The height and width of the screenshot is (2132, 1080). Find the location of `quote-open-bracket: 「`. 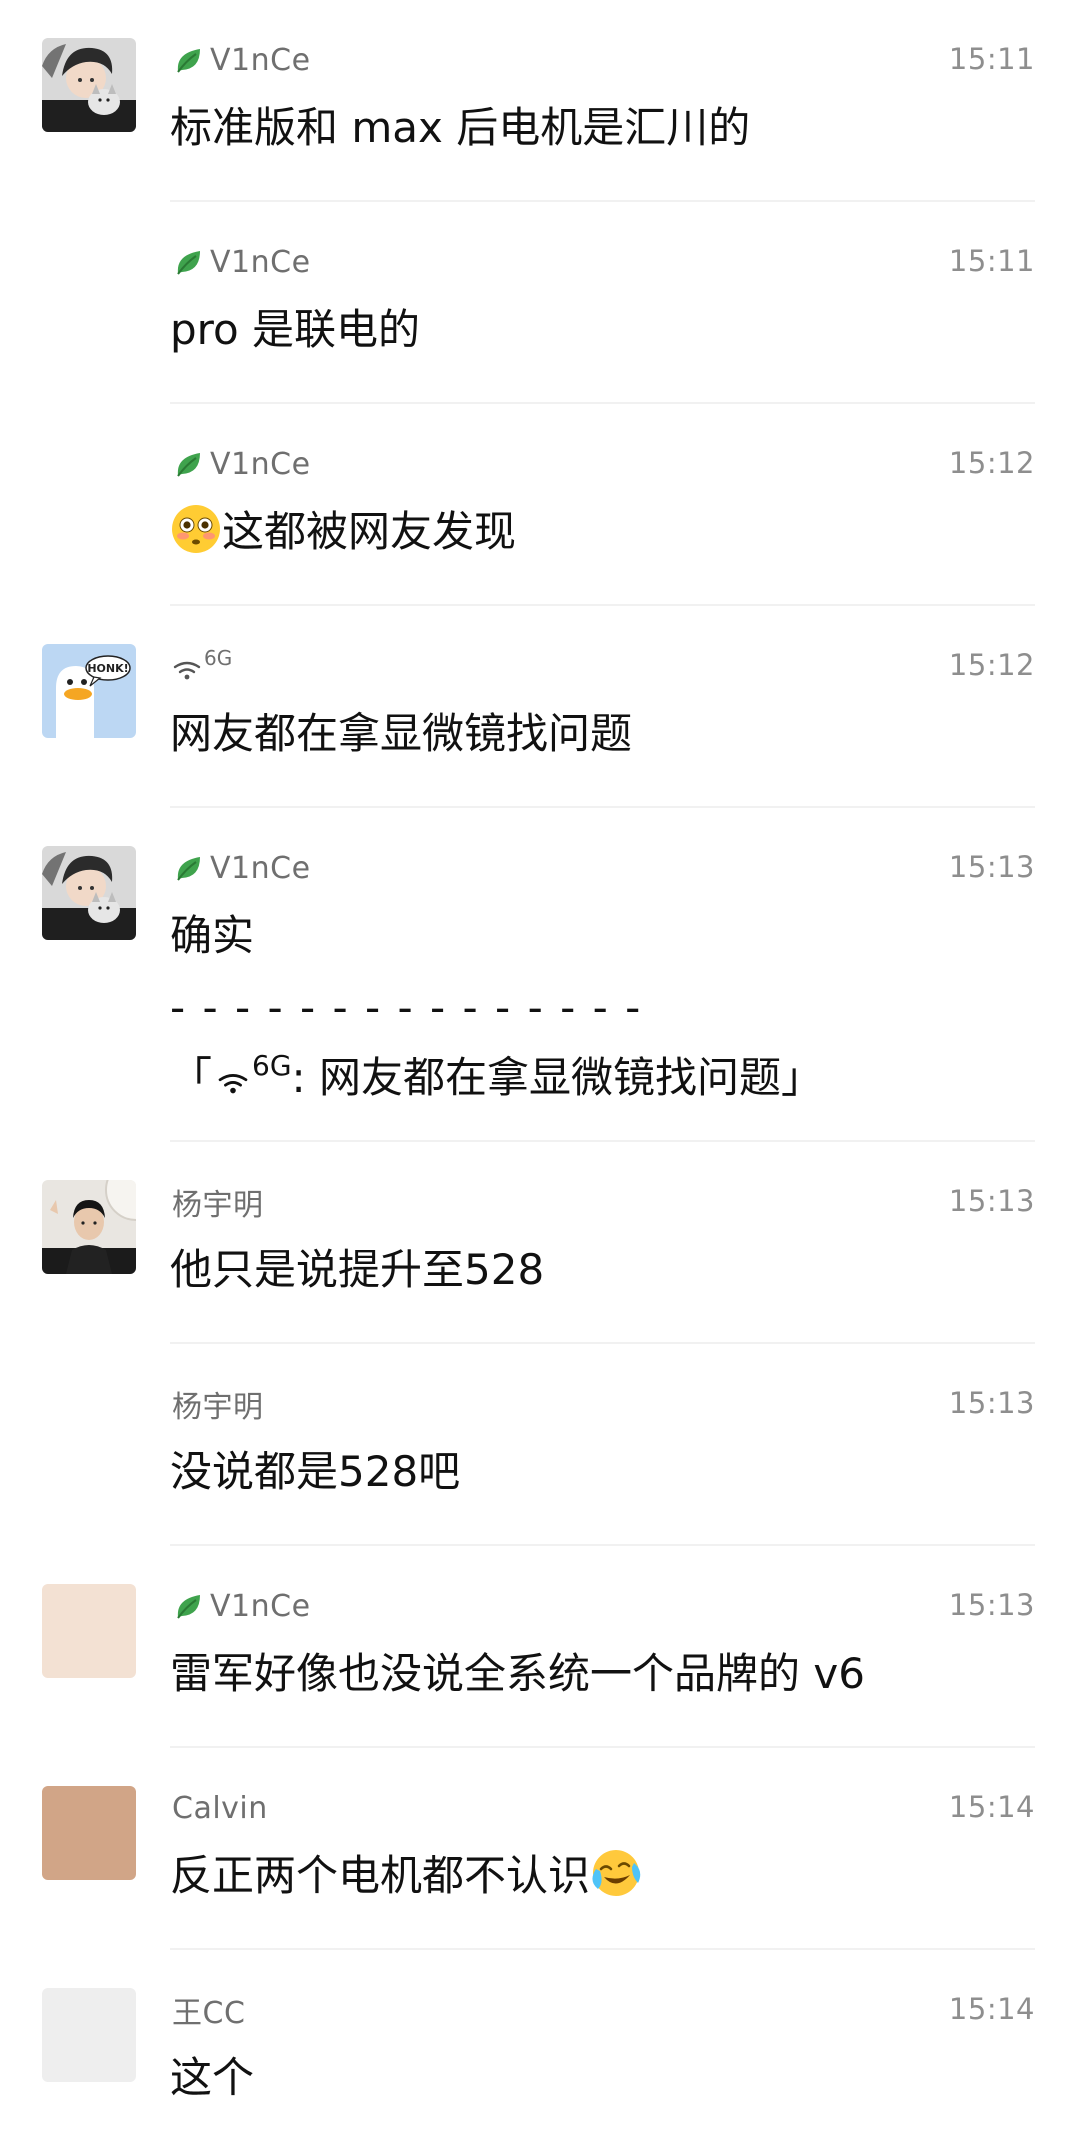

quote-open-bracket: 「 is located at coordinates (191, 1077).